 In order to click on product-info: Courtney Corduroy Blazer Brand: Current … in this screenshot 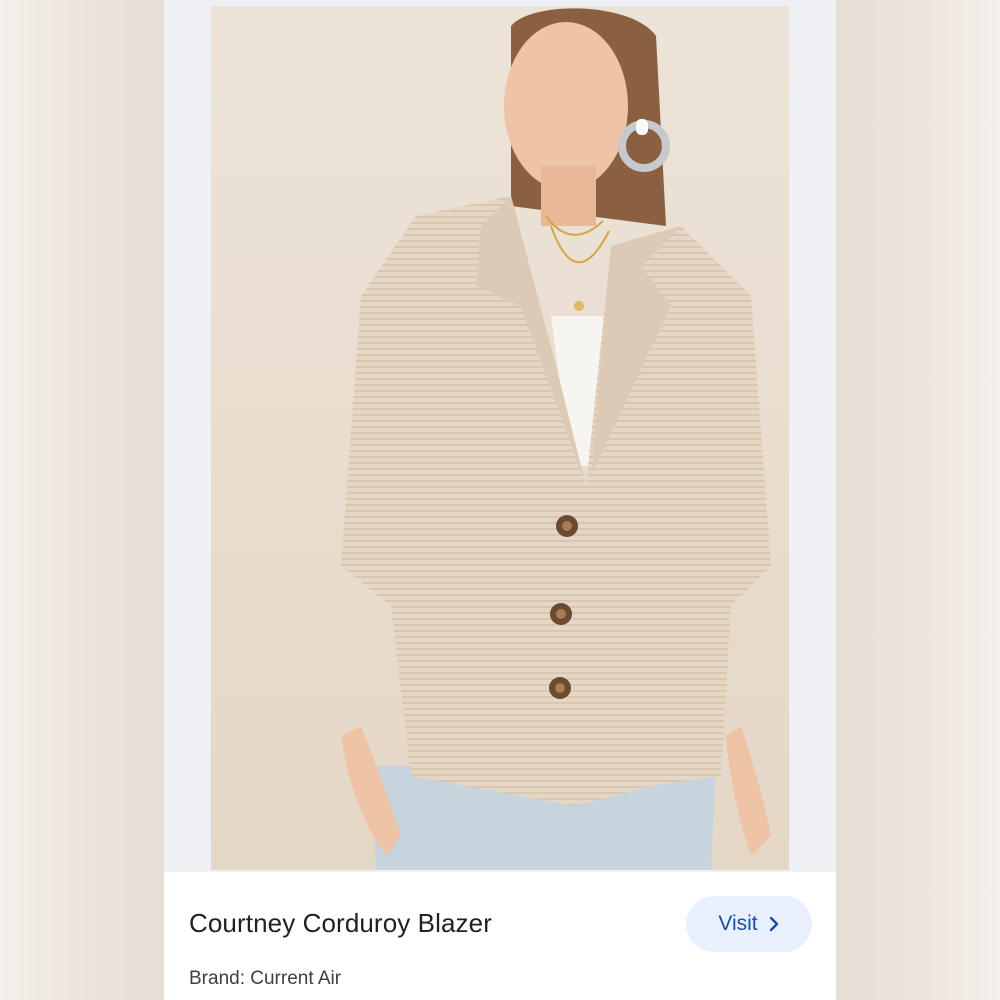, I will do `click(500, 936)`.